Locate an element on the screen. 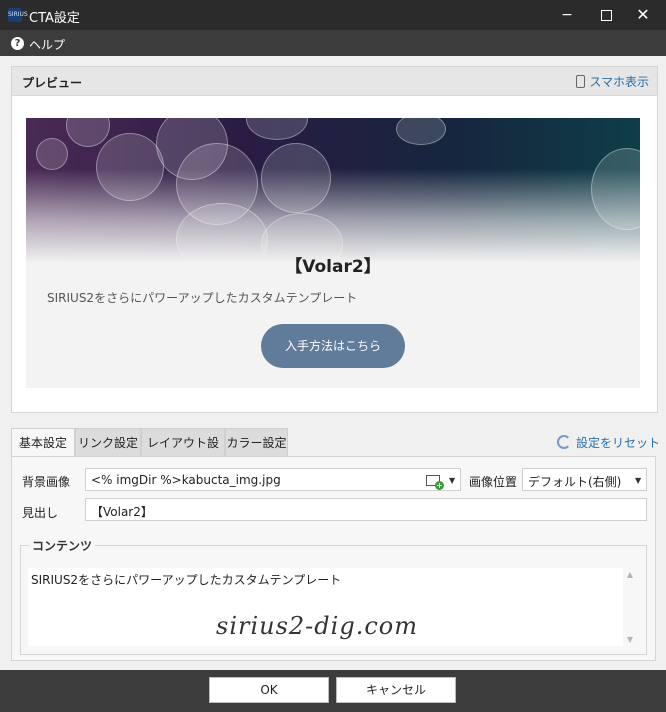  help-menu-bar: ? ヘルプ is located at coordinates (333, 43).